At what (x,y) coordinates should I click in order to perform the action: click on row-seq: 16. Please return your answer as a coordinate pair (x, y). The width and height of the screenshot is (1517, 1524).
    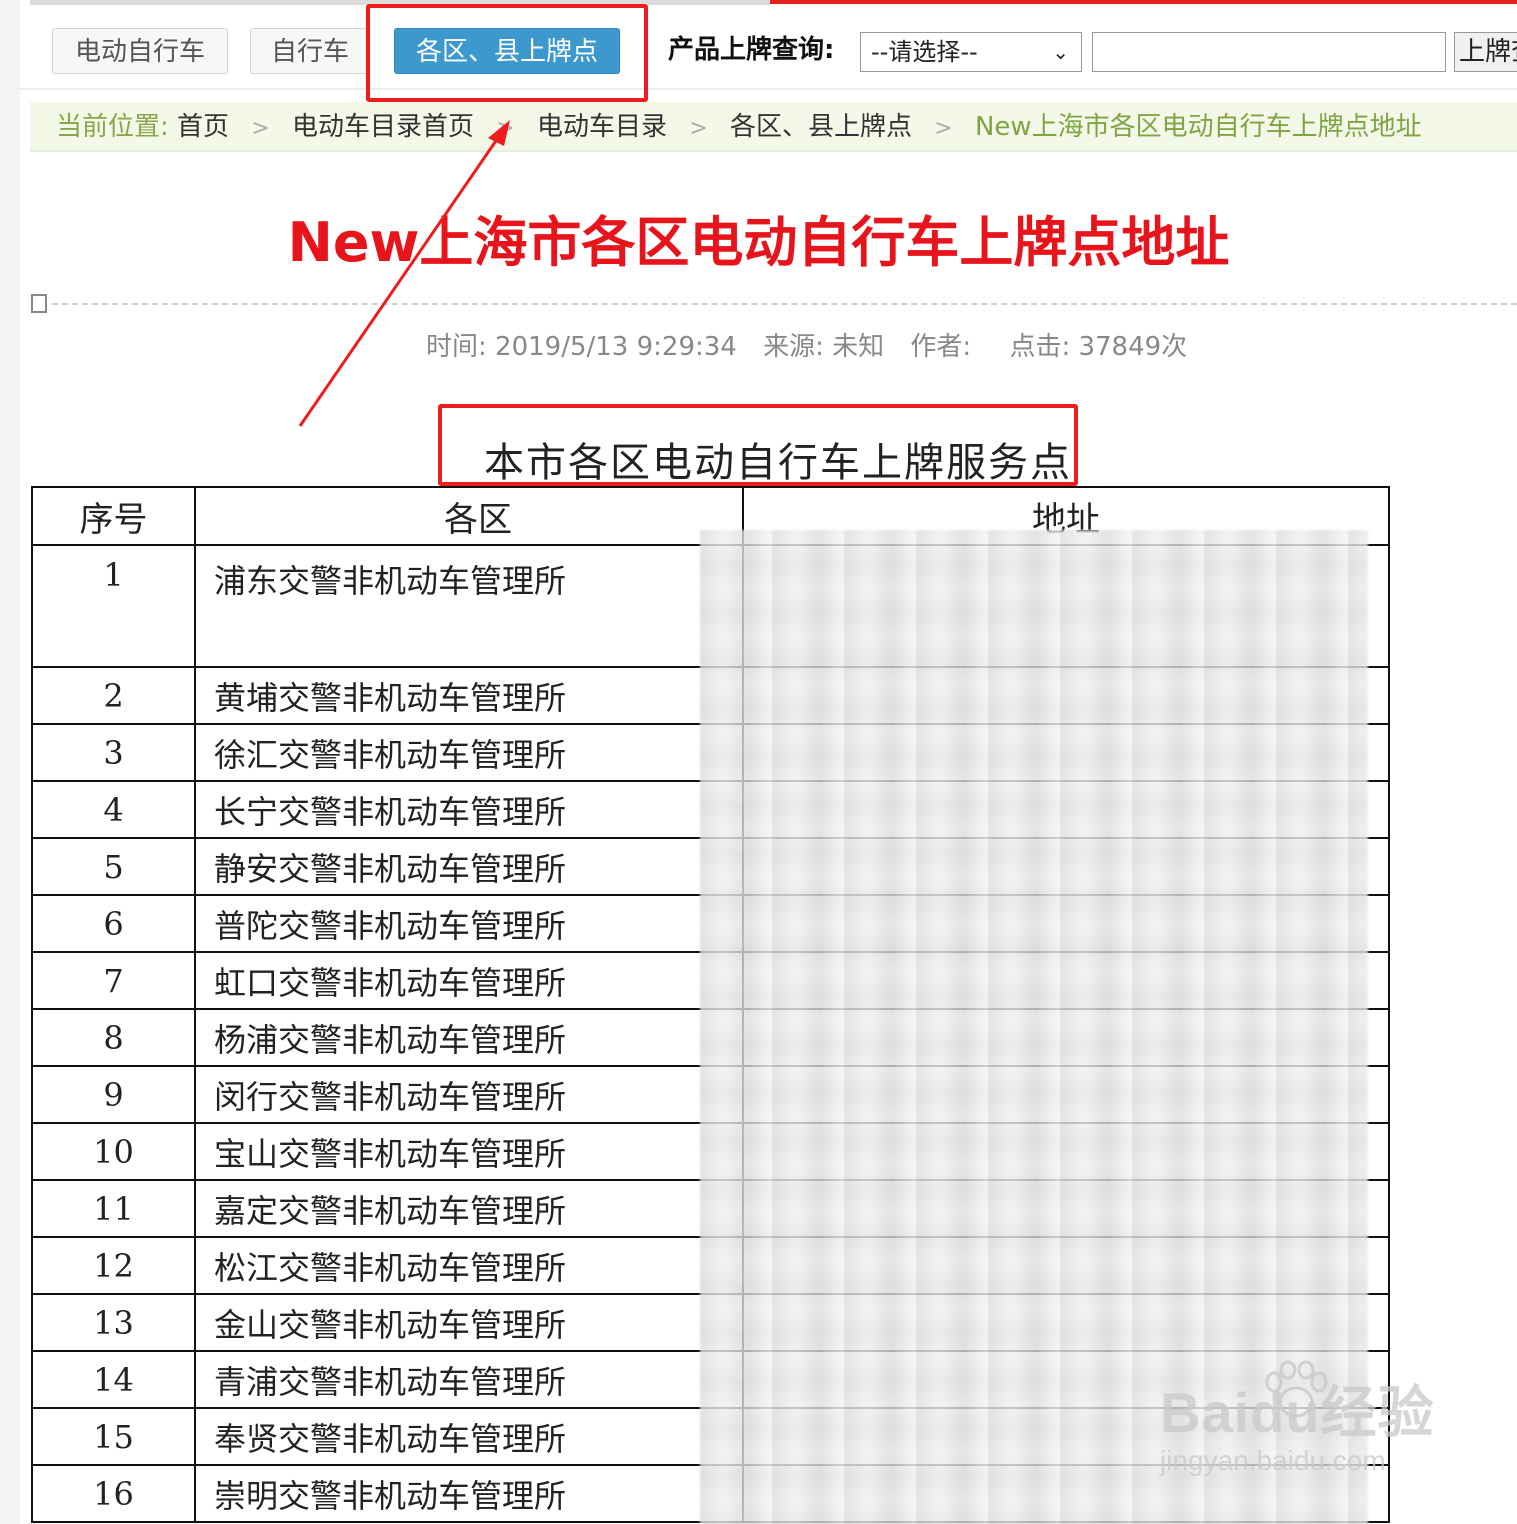
    Looking at the image, I should click on (113, 1493).